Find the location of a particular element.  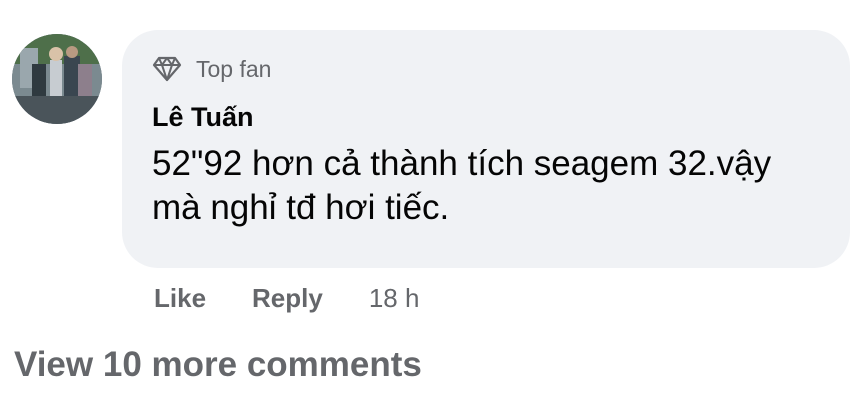

top-fan-badge: Top fan is located at coordinates (211, 69).